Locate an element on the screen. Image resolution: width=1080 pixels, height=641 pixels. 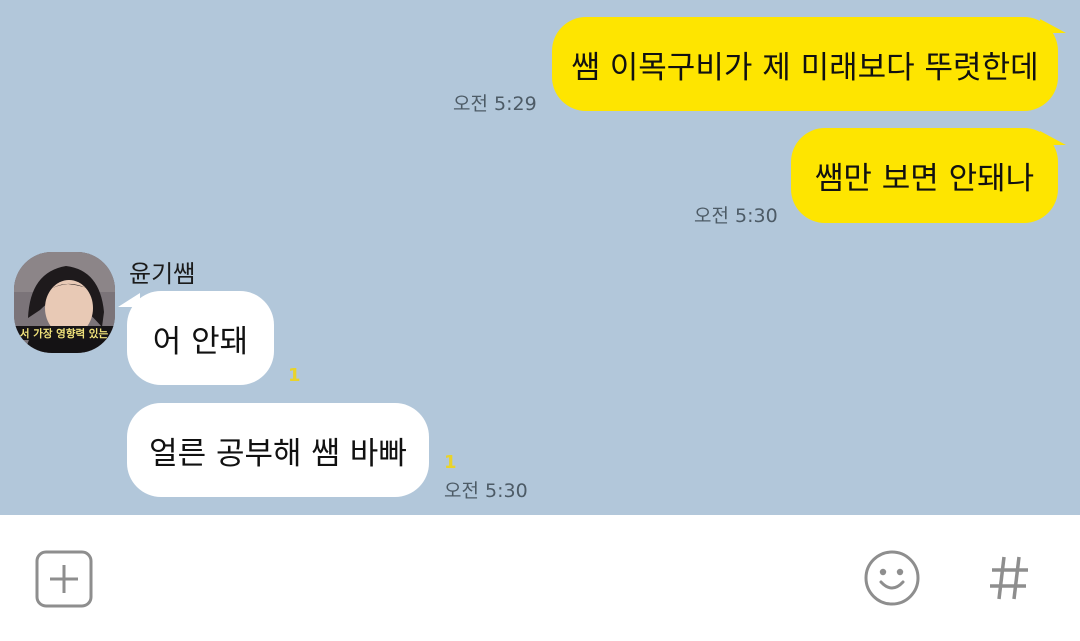
profile-photo: 서 가장 영향력 있는 is located at coordinates (64, 302).